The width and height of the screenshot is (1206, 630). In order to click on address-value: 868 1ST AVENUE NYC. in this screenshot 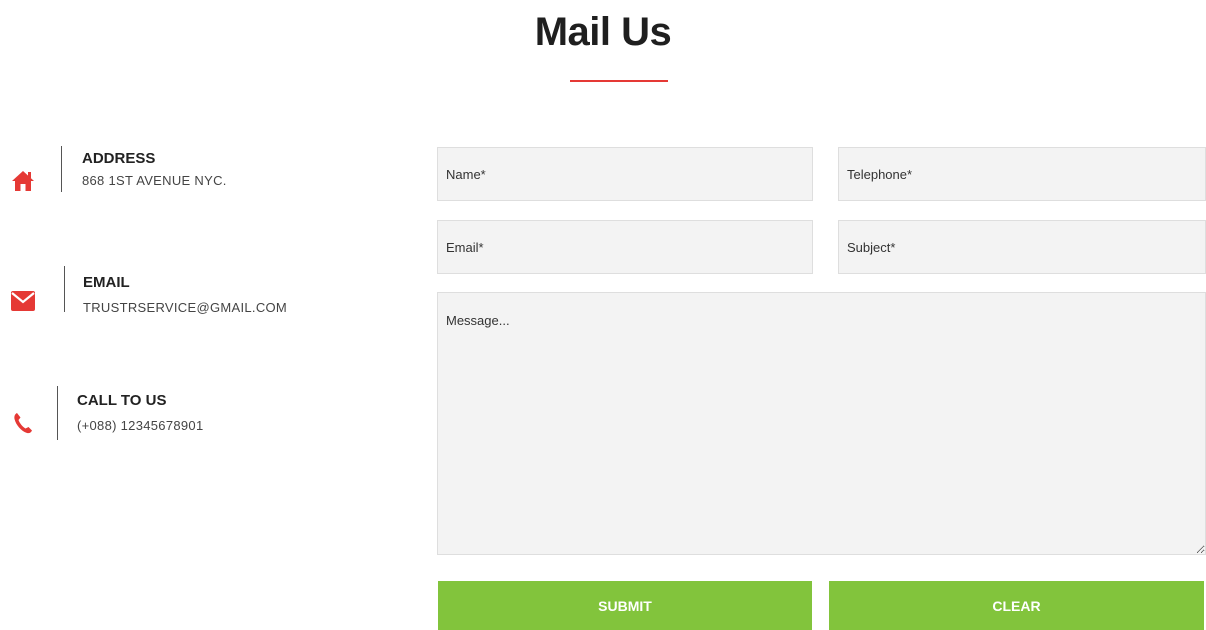, I will do `click(154, 180)`.